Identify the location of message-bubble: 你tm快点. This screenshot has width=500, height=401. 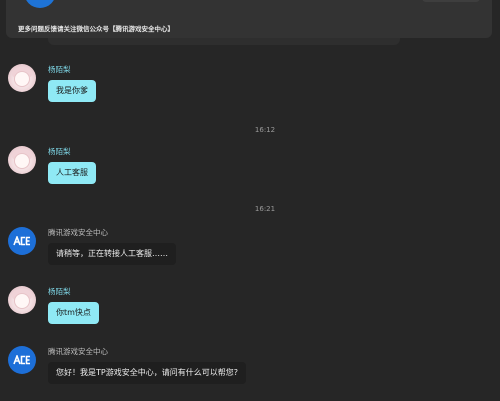
(73, 313).